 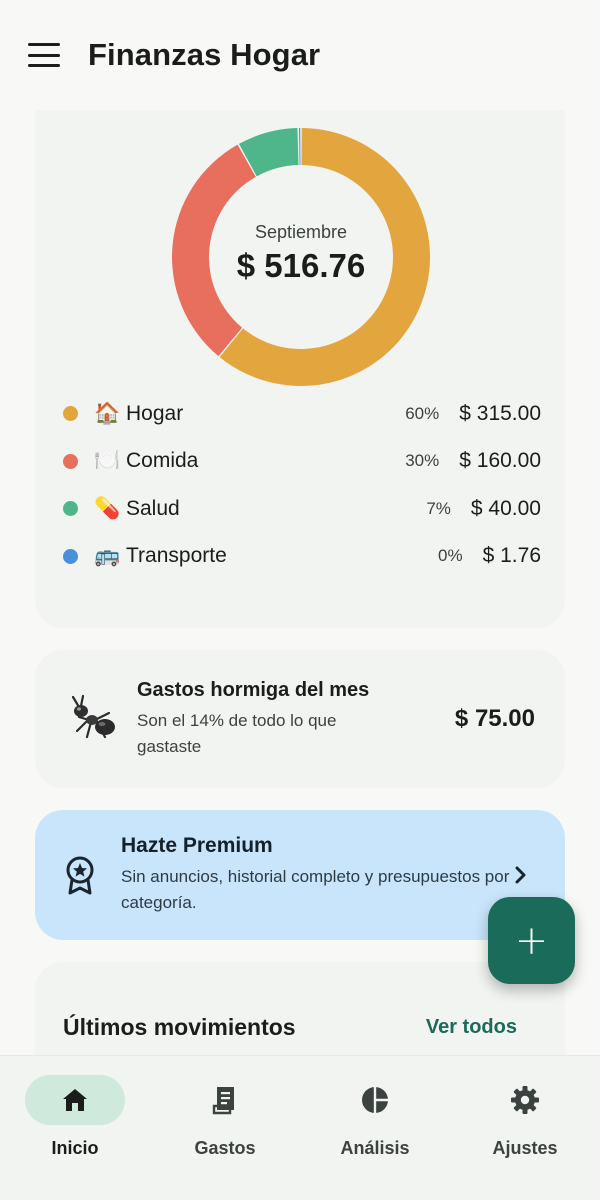 I want to click on top-app-bar: Finanzas Hogar, so click(x=300, y=55).